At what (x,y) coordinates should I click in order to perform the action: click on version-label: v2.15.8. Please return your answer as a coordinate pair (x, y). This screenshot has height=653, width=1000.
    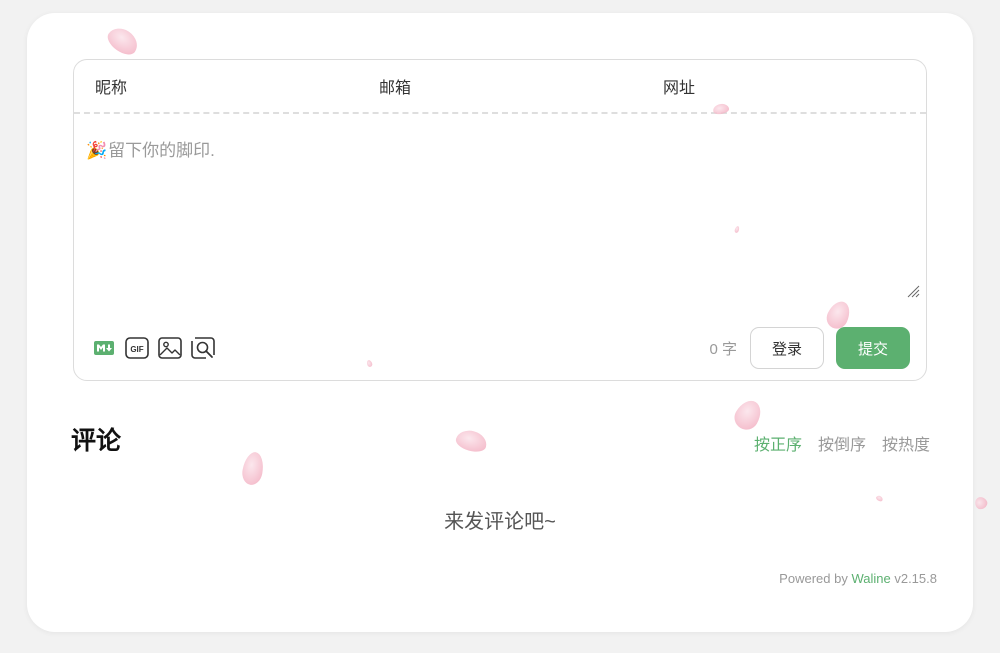
    Looking at the image, I should click on (915, 578).